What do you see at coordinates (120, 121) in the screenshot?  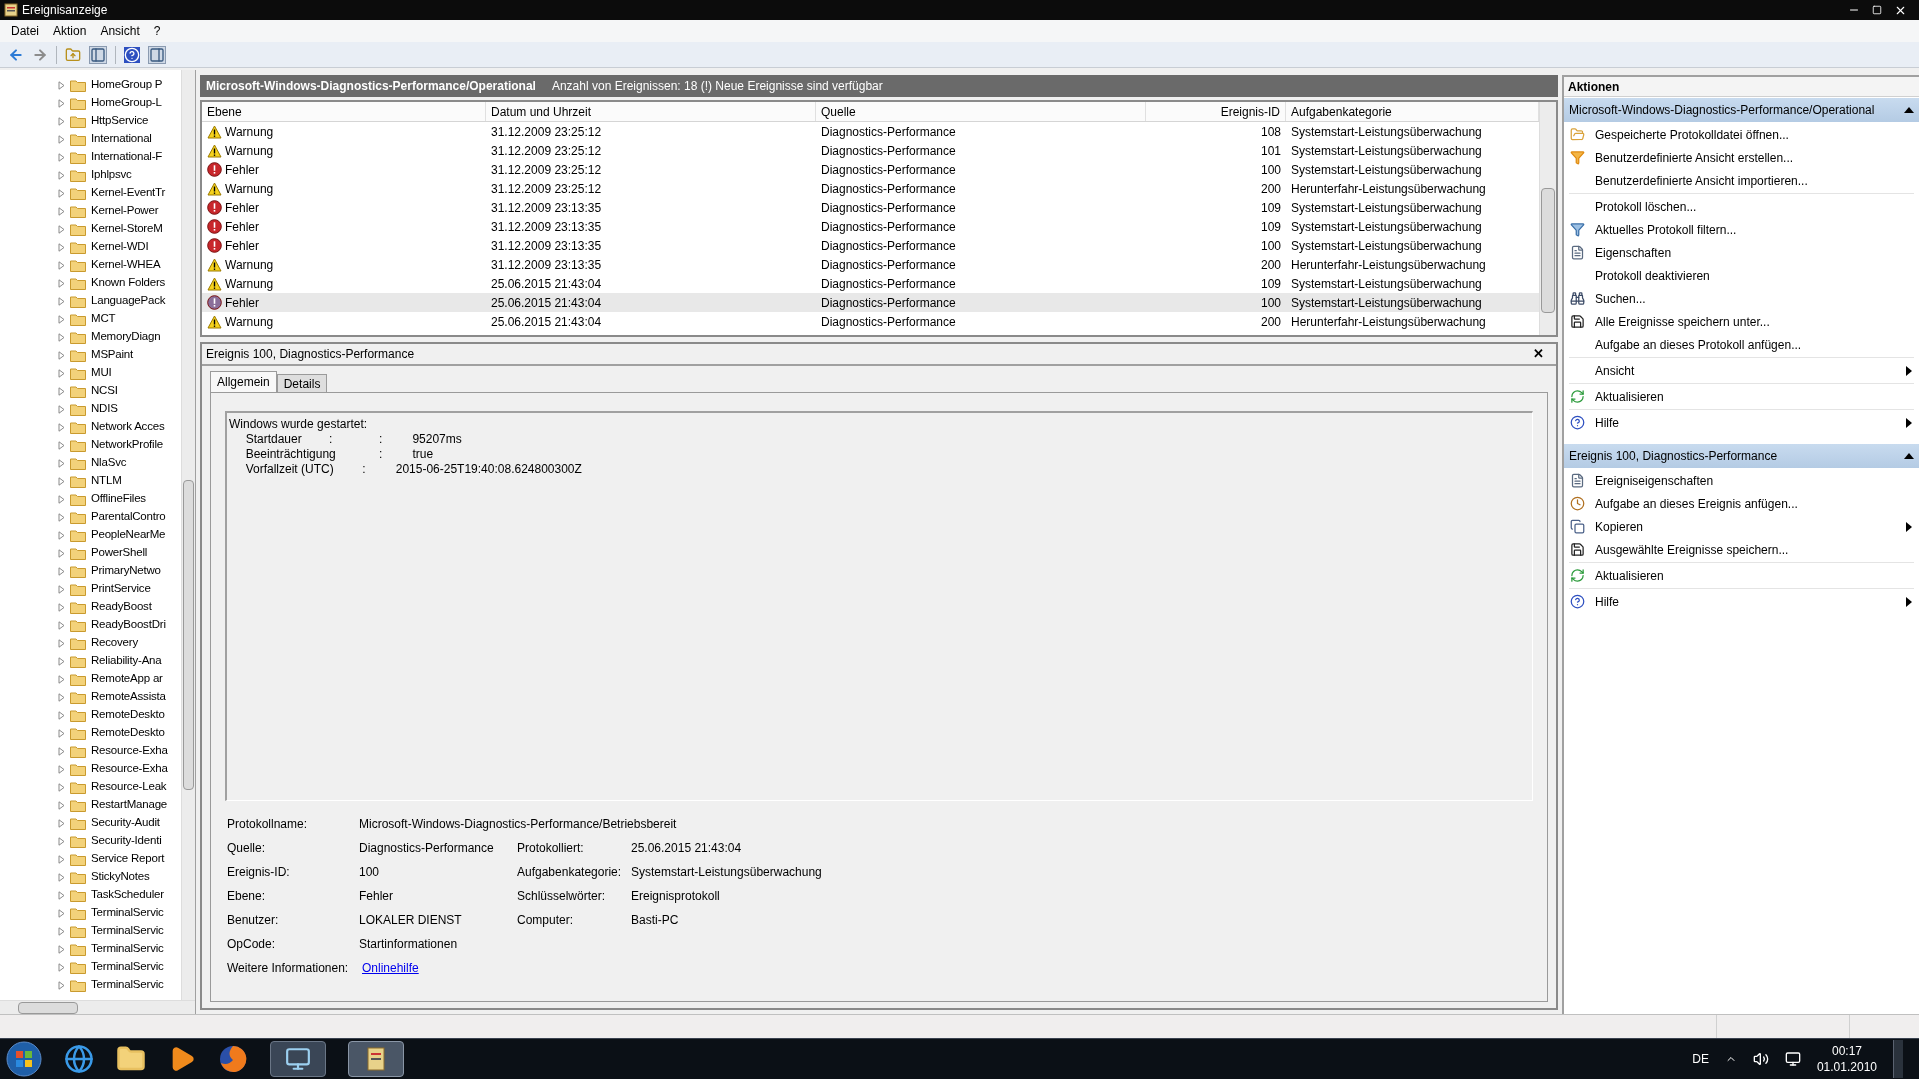 I see `tree-item: HttpService` at bounding box center [120, 121].